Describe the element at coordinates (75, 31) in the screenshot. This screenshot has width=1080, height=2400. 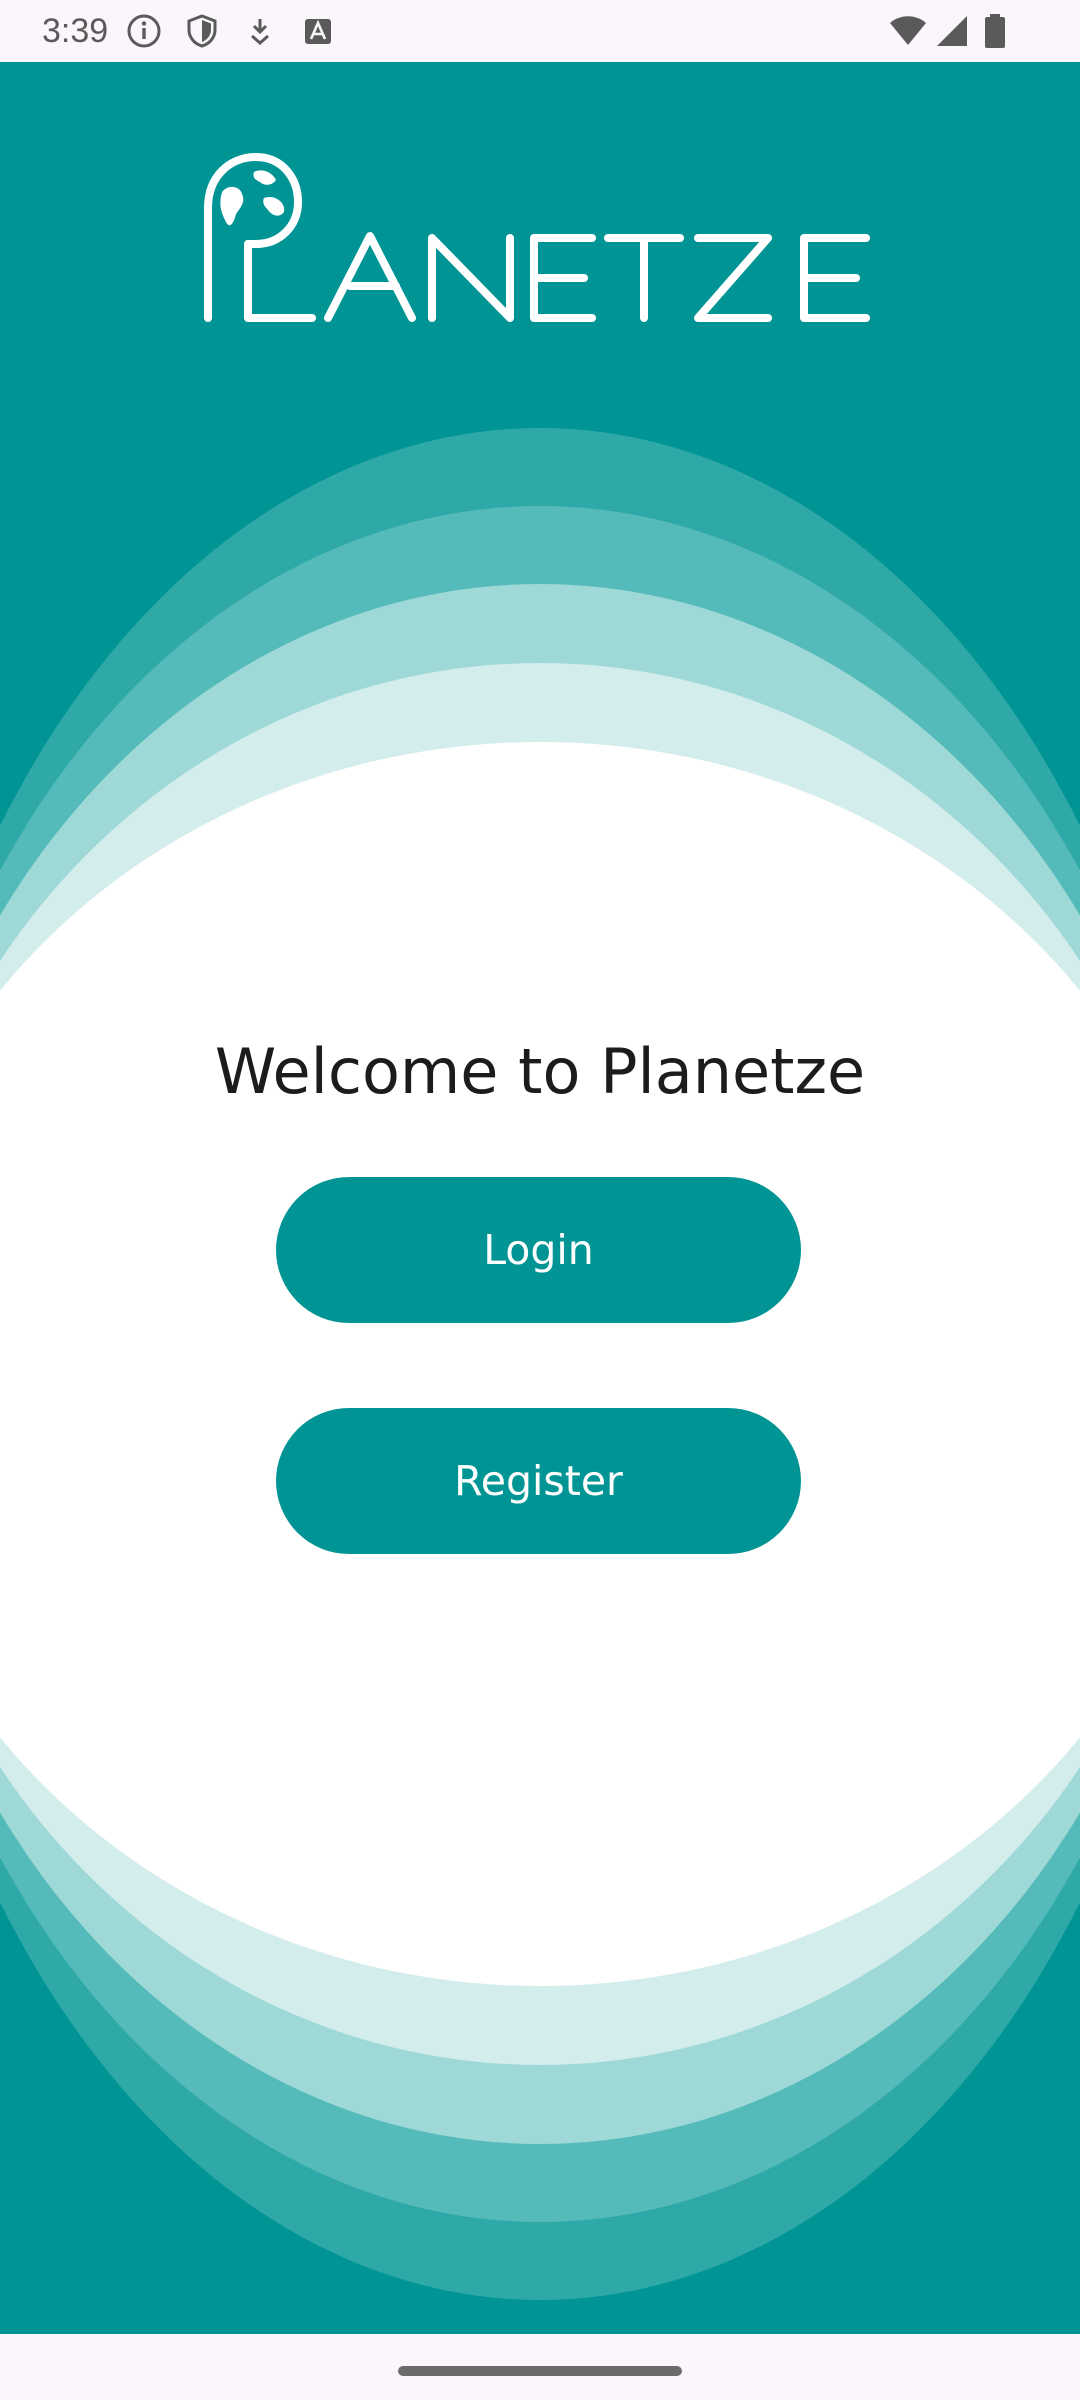
I see `status-time: 3:39` at that location.